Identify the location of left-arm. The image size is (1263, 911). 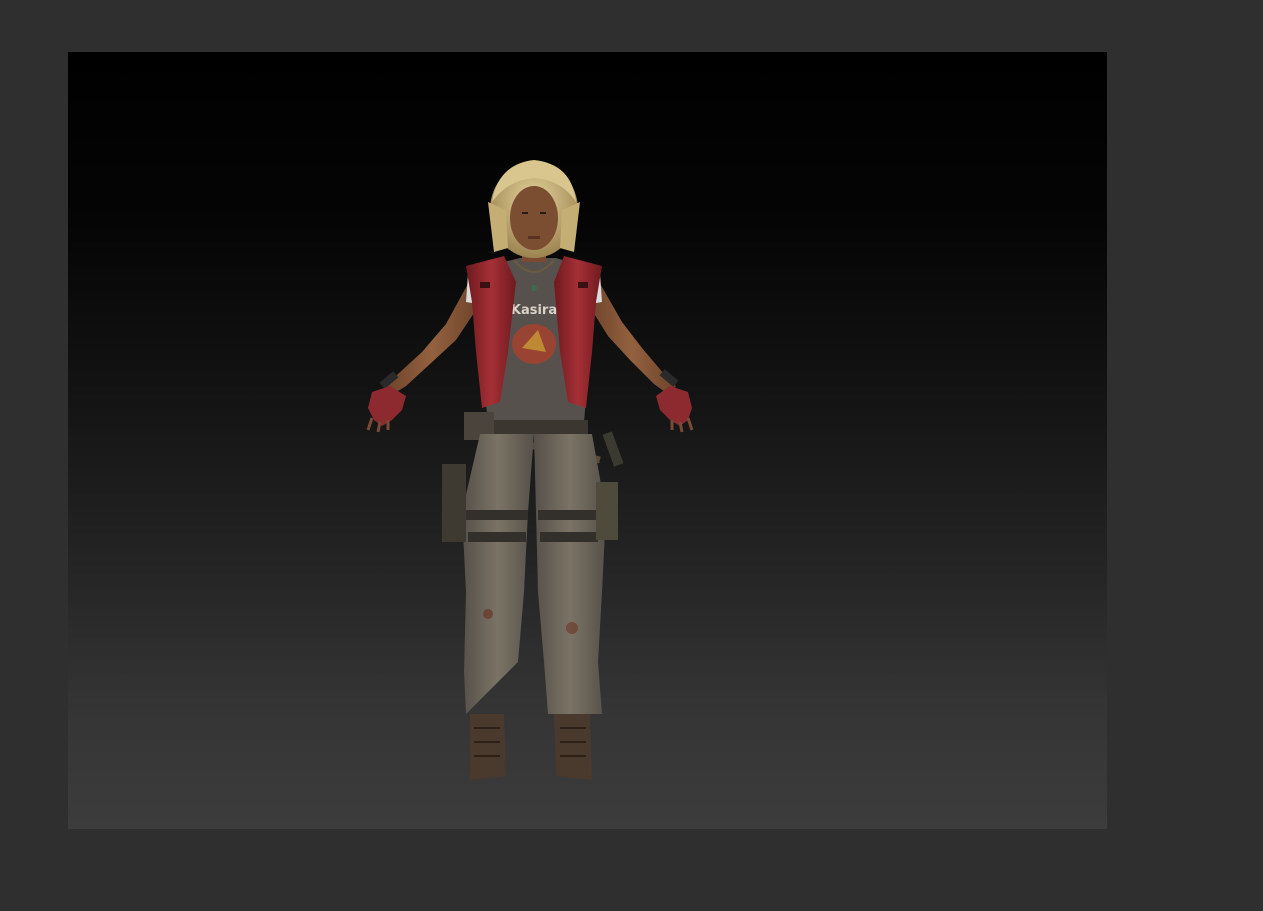
(429, 335).